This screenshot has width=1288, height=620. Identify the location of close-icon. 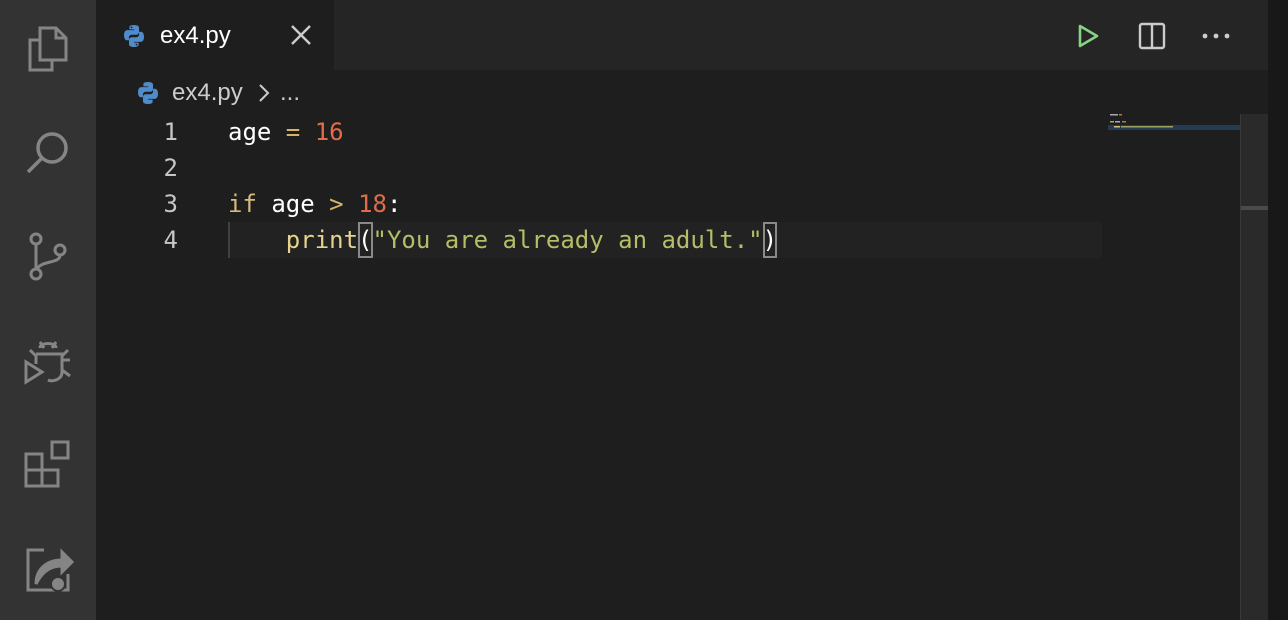
(301, 35).